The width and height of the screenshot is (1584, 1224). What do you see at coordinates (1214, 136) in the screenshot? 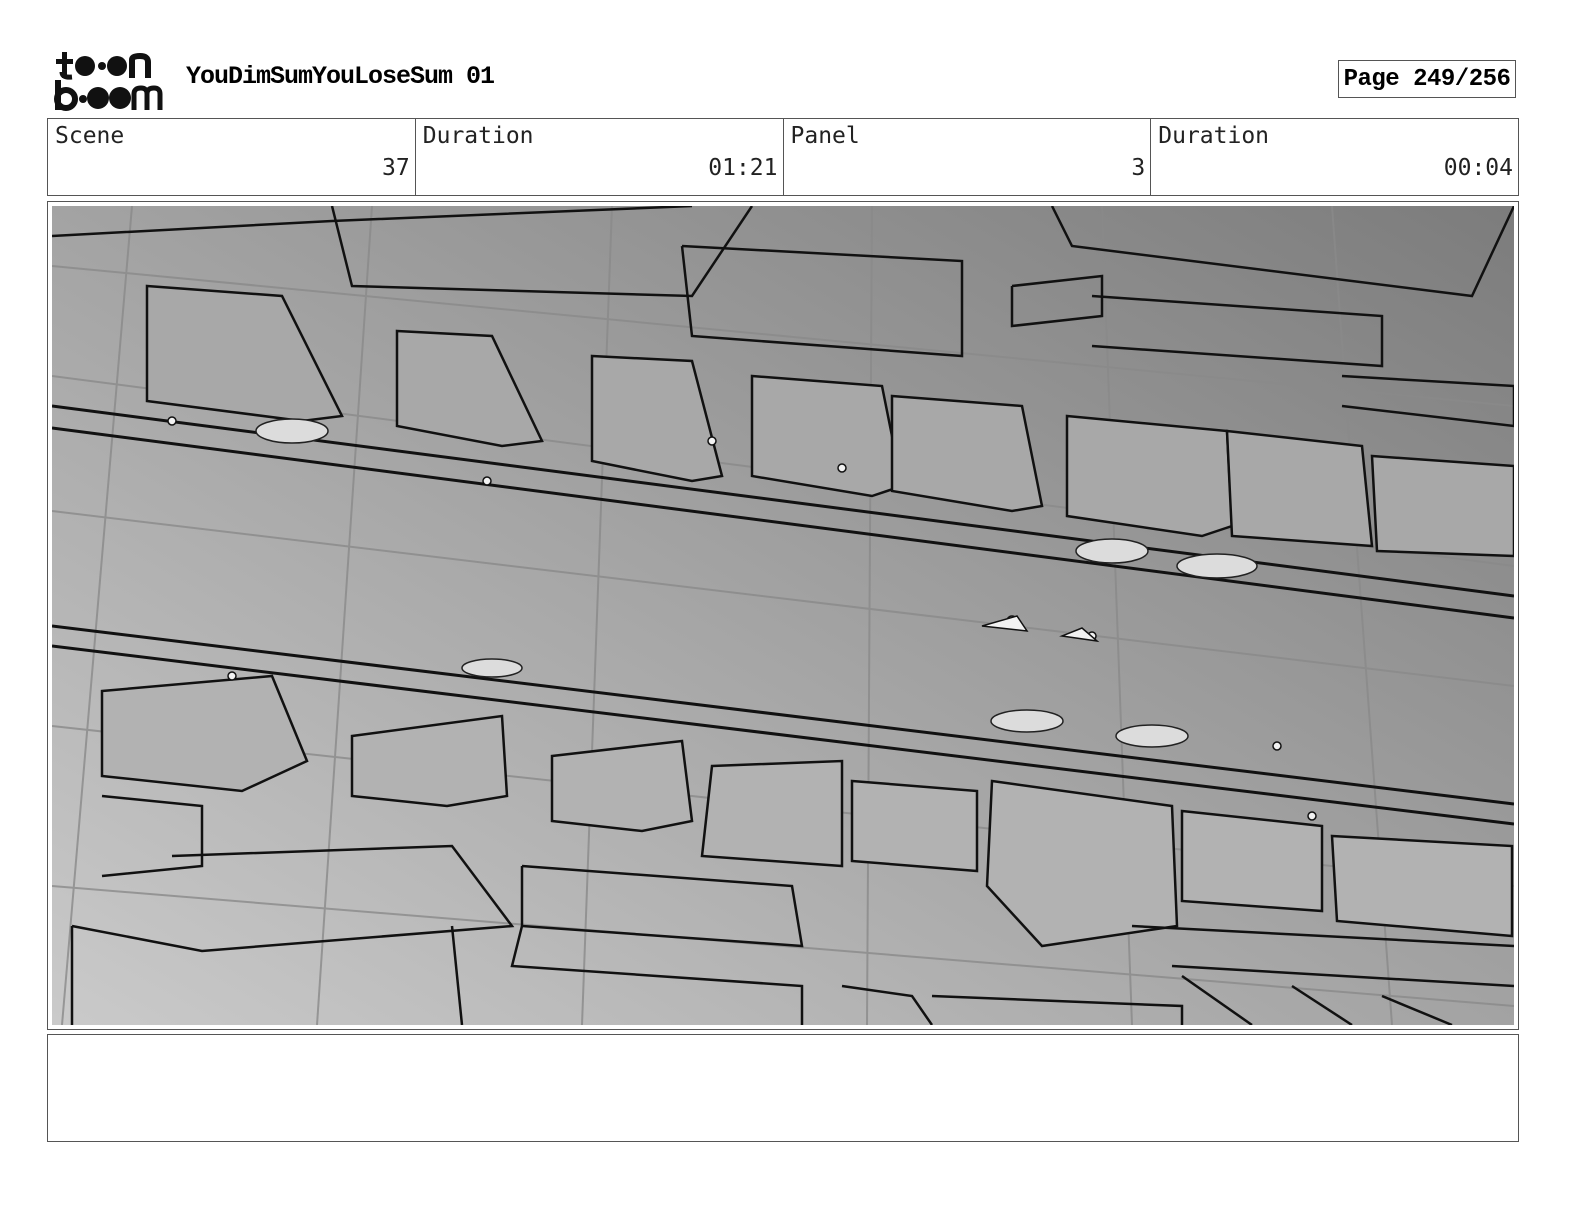
I see `panel-duration-label: Duration` at bounding box center [1214, 136].